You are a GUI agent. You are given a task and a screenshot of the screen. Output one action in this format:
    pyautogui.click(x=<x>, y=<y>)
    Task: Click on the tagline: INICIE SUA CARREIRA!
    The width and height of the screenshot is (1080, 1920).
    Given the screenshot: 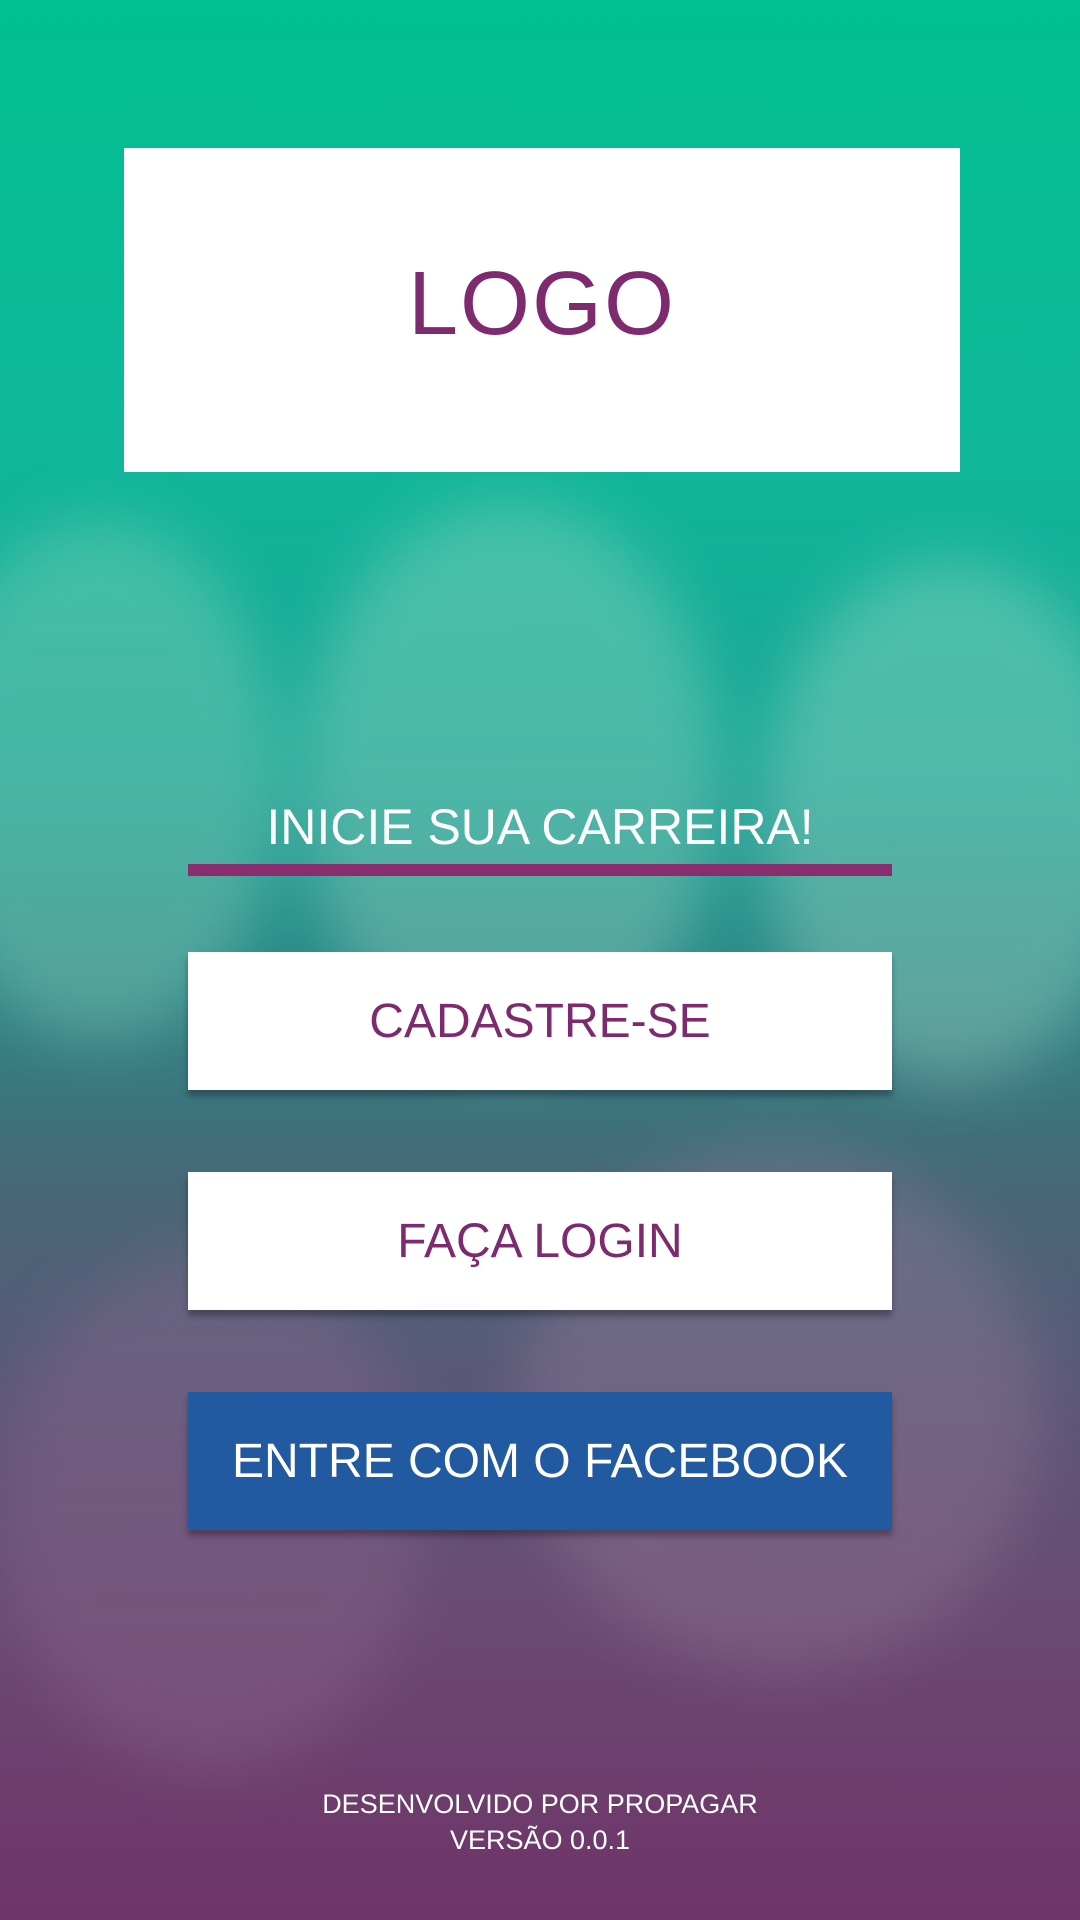 What is the action you would take?
    pyautogui.click(x=540, y=827)
    